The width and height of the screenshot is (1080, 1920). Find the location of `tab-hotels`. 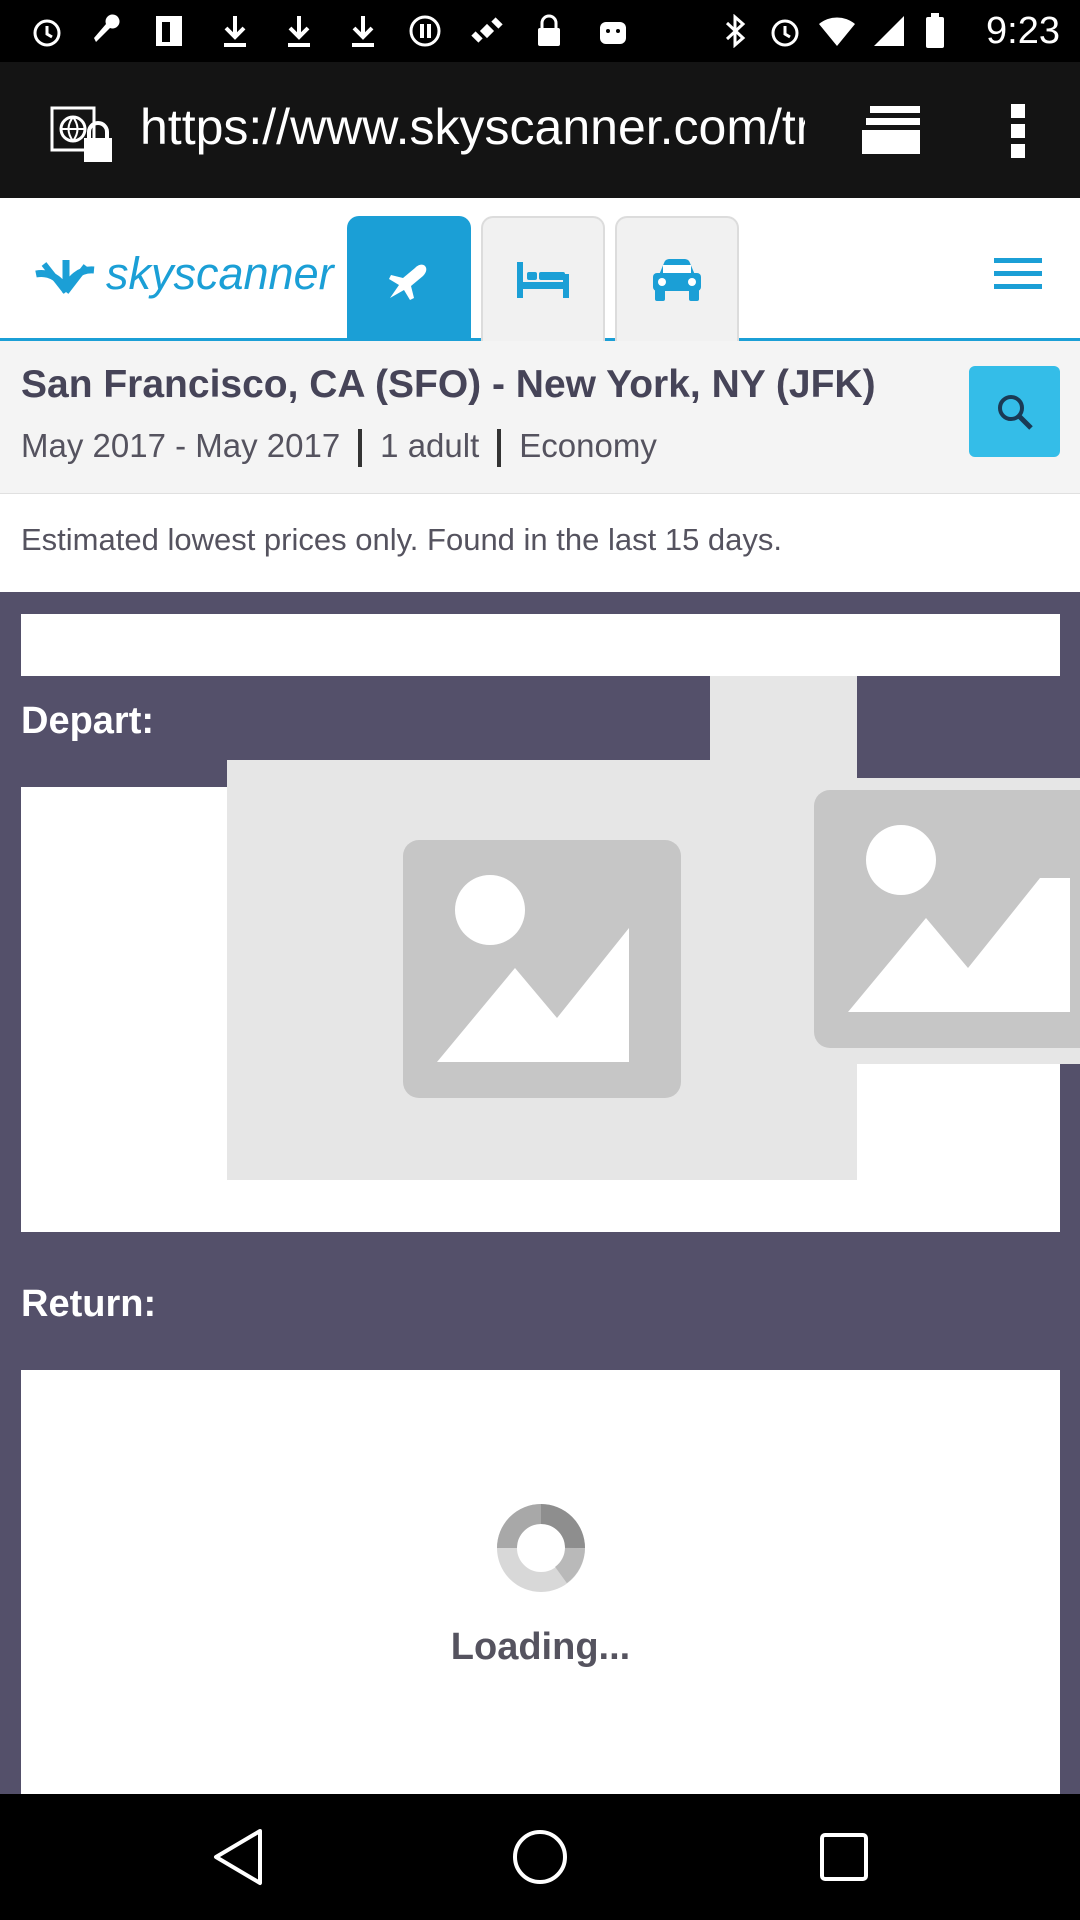

tab-hotels is located at coordinates (543, 278).